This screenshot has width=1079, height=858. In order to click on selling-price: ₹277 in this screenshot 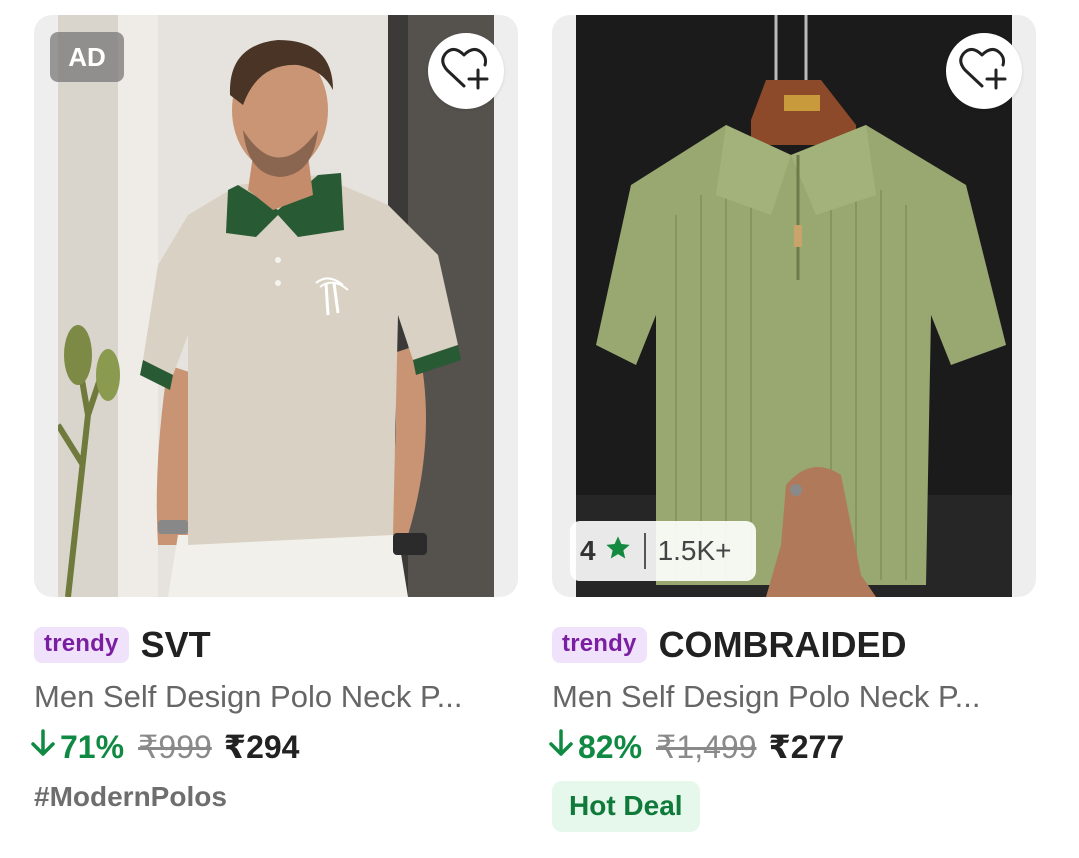, I will do `click(806, 747)`.